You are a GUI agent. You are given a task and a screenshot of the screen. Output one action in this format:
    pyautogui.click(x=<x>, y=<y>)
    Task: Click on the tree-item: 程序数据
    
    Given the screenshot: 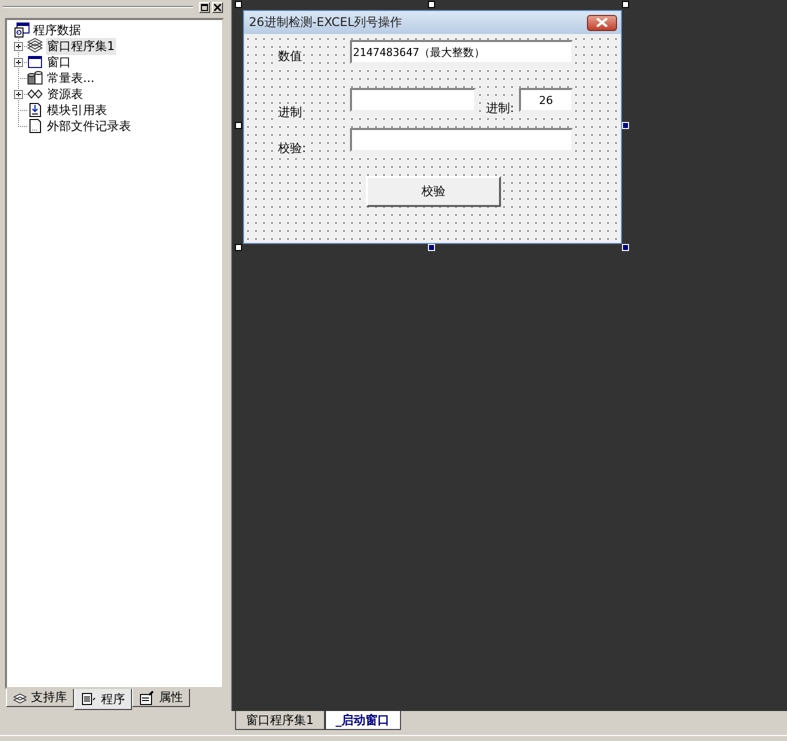 What is the action you would take?
    pyautogui.click(x=57, y=30)
    